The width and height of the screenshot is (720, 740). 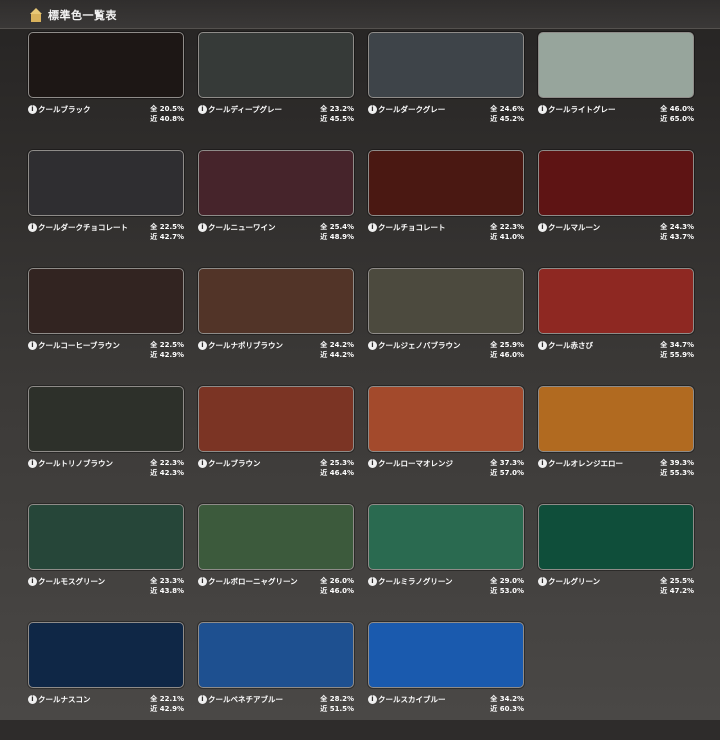 I want to click on total-reflectance: 全 23.3%, so click(x=167, y=581).